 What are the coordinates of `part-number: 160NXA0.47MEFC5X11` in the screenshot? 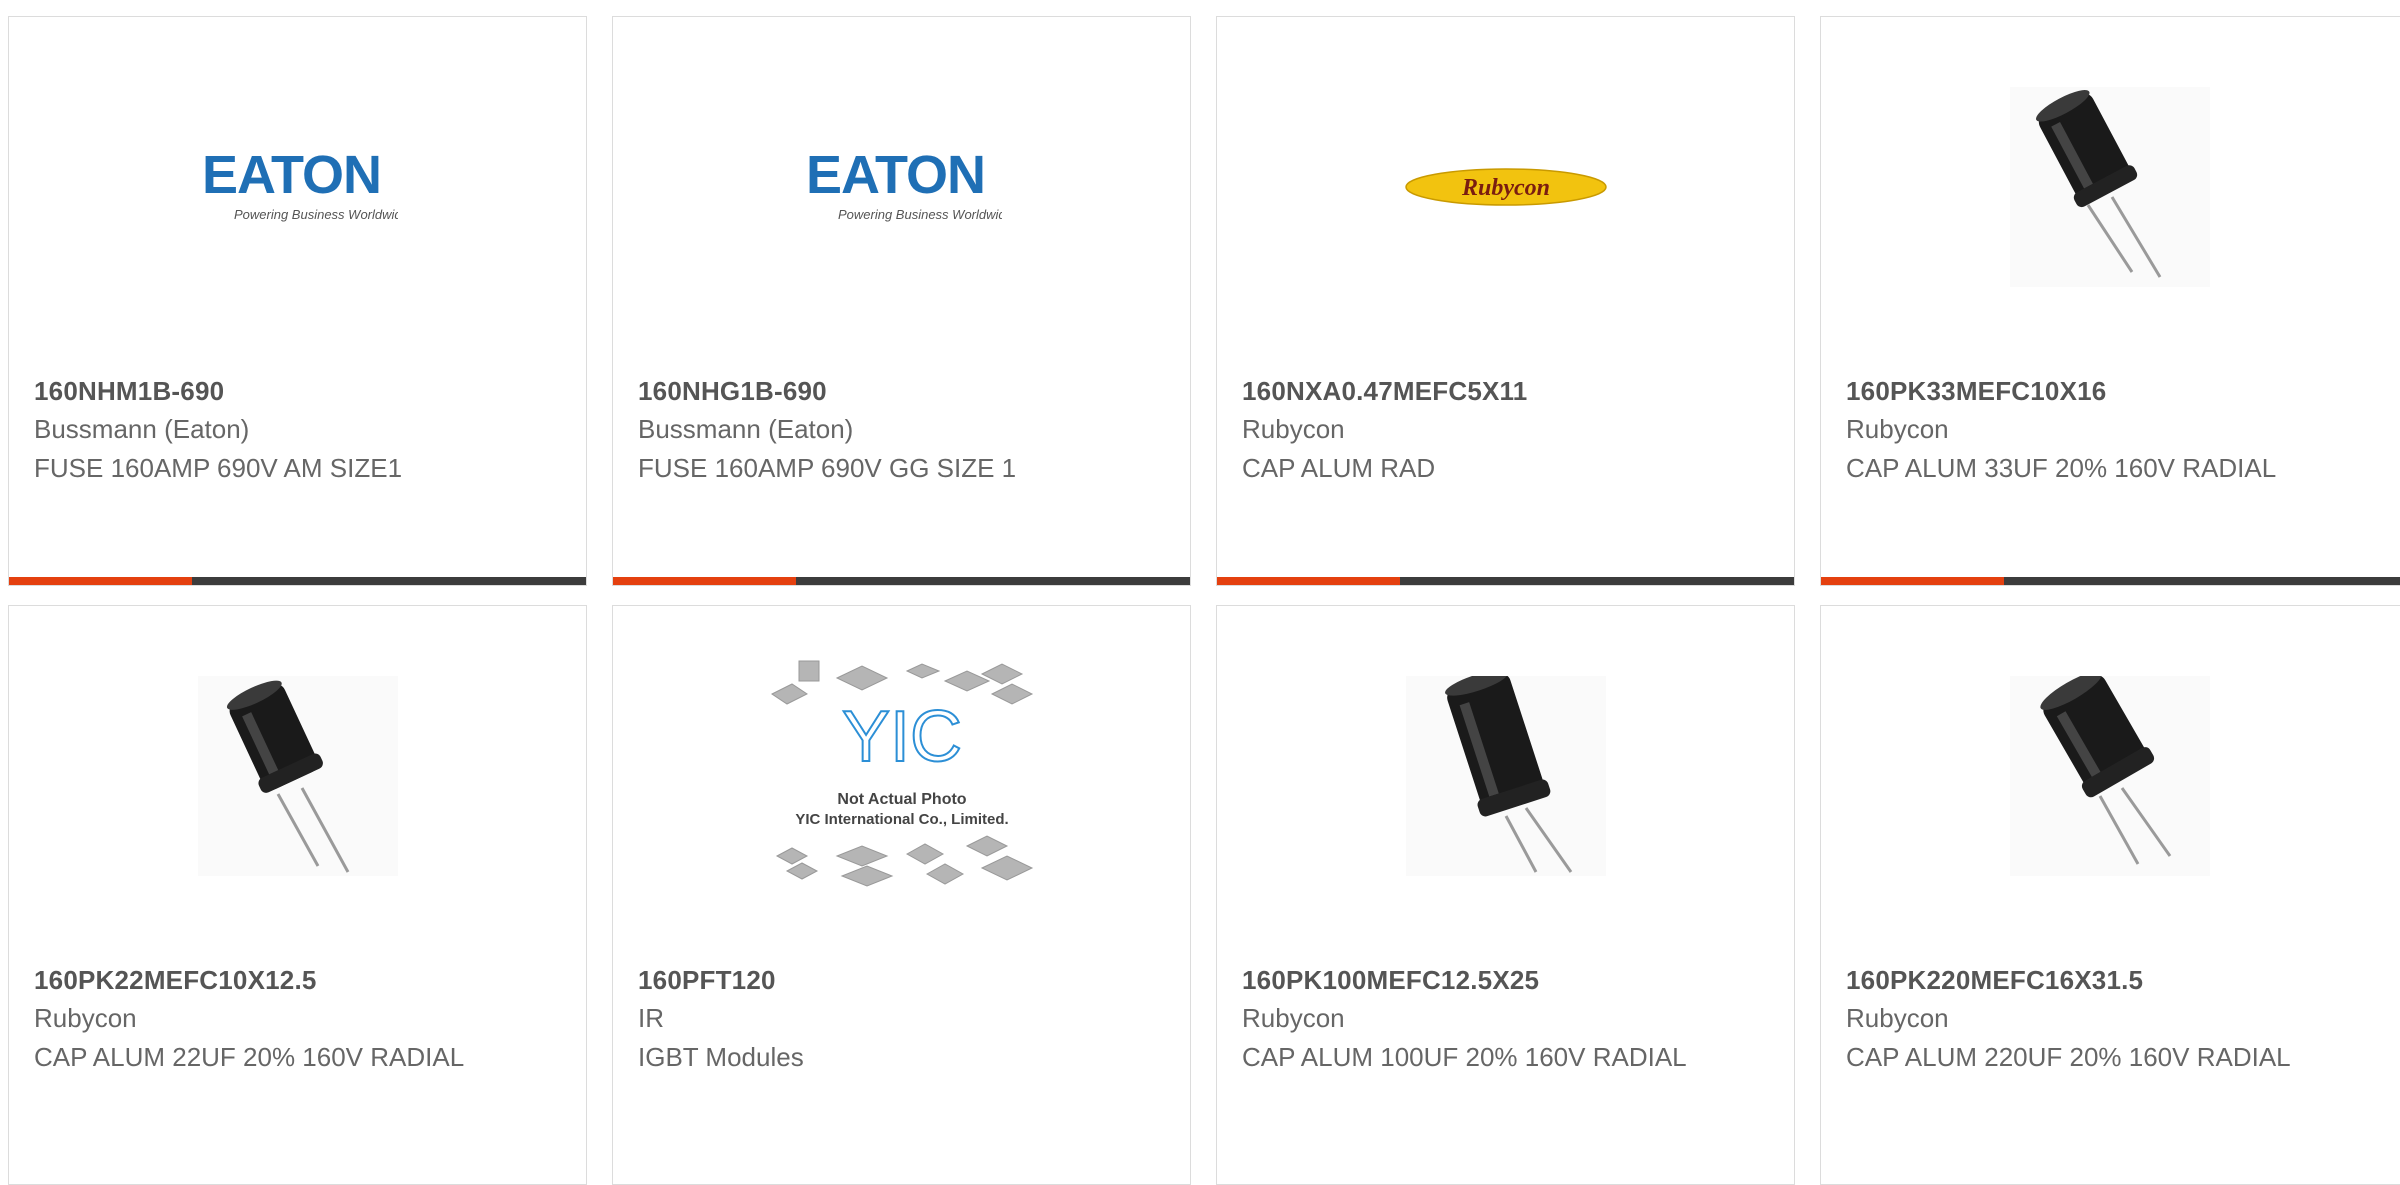 It's located at (1384, 391).